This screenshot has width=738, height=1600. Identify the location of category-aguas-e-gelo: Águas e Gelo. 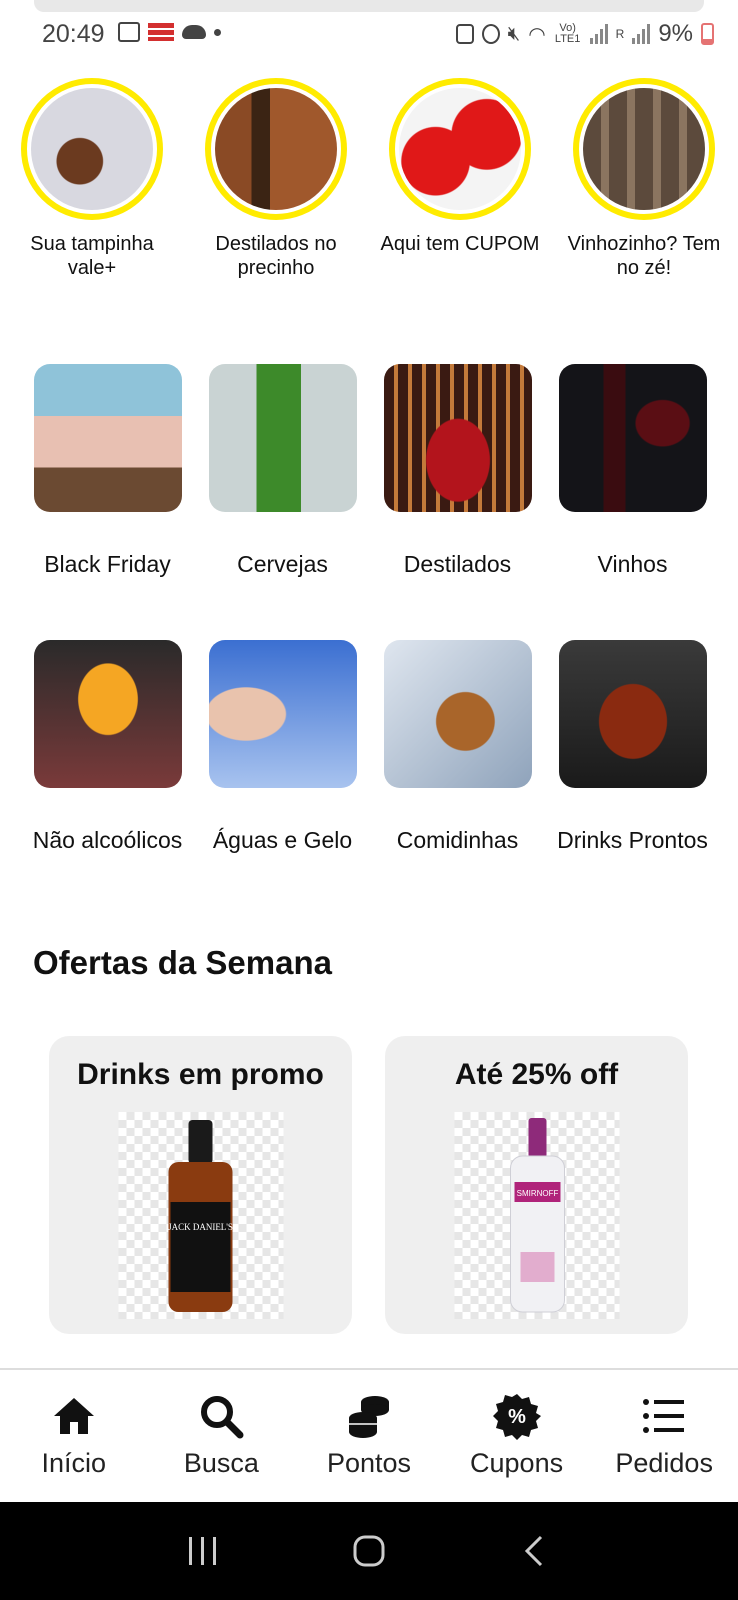
(282, 761).